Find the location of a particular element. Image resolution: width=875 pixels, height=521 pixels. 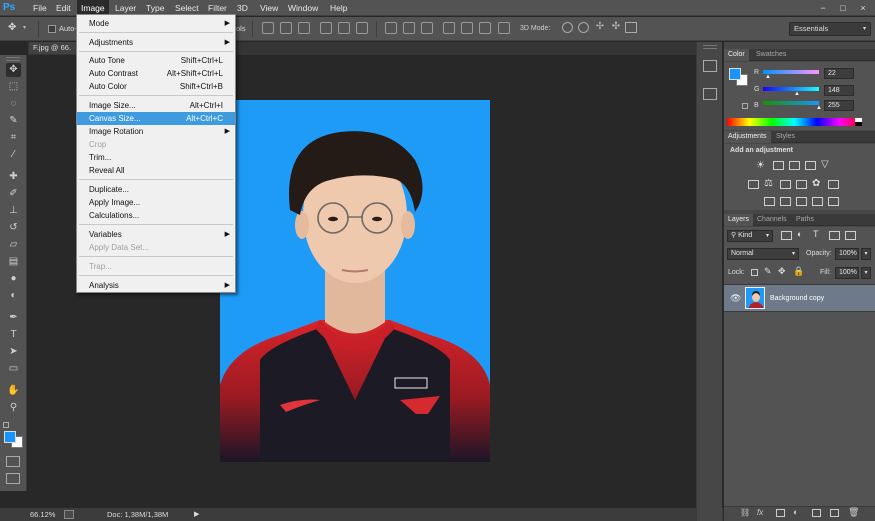

zoom-tool-icon: ⚲ is located at coordinates (13, 408).